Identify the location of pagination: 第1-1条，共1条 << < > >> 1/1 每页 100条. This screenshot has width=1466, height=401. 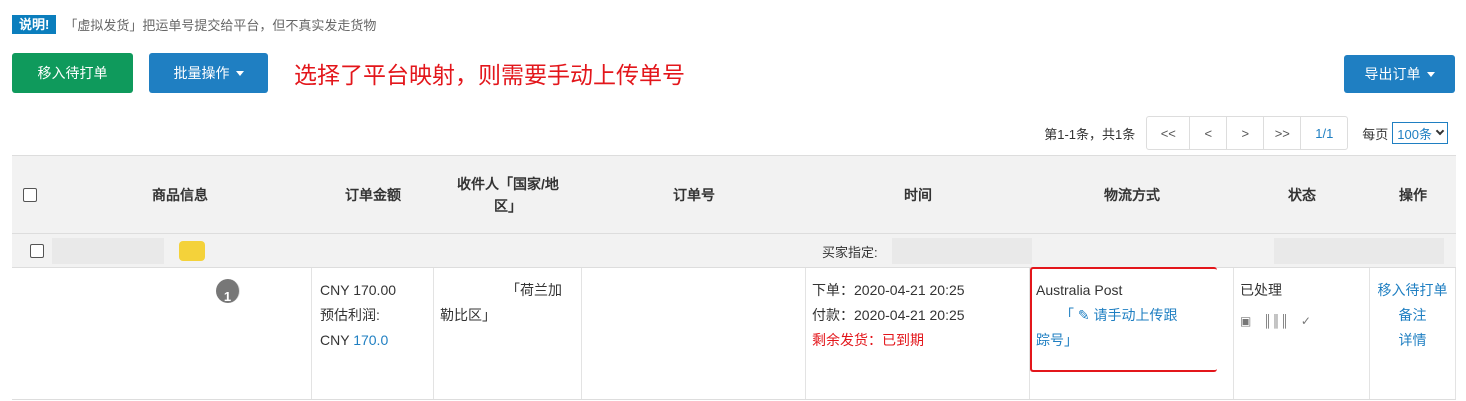
(1246, 133).